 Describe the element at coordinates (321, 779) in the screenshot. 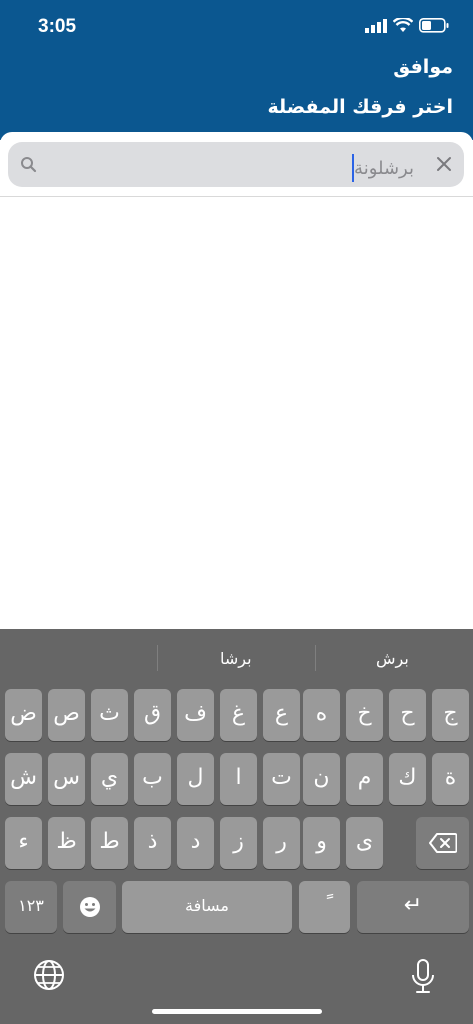

I see `key: ن` at that location.